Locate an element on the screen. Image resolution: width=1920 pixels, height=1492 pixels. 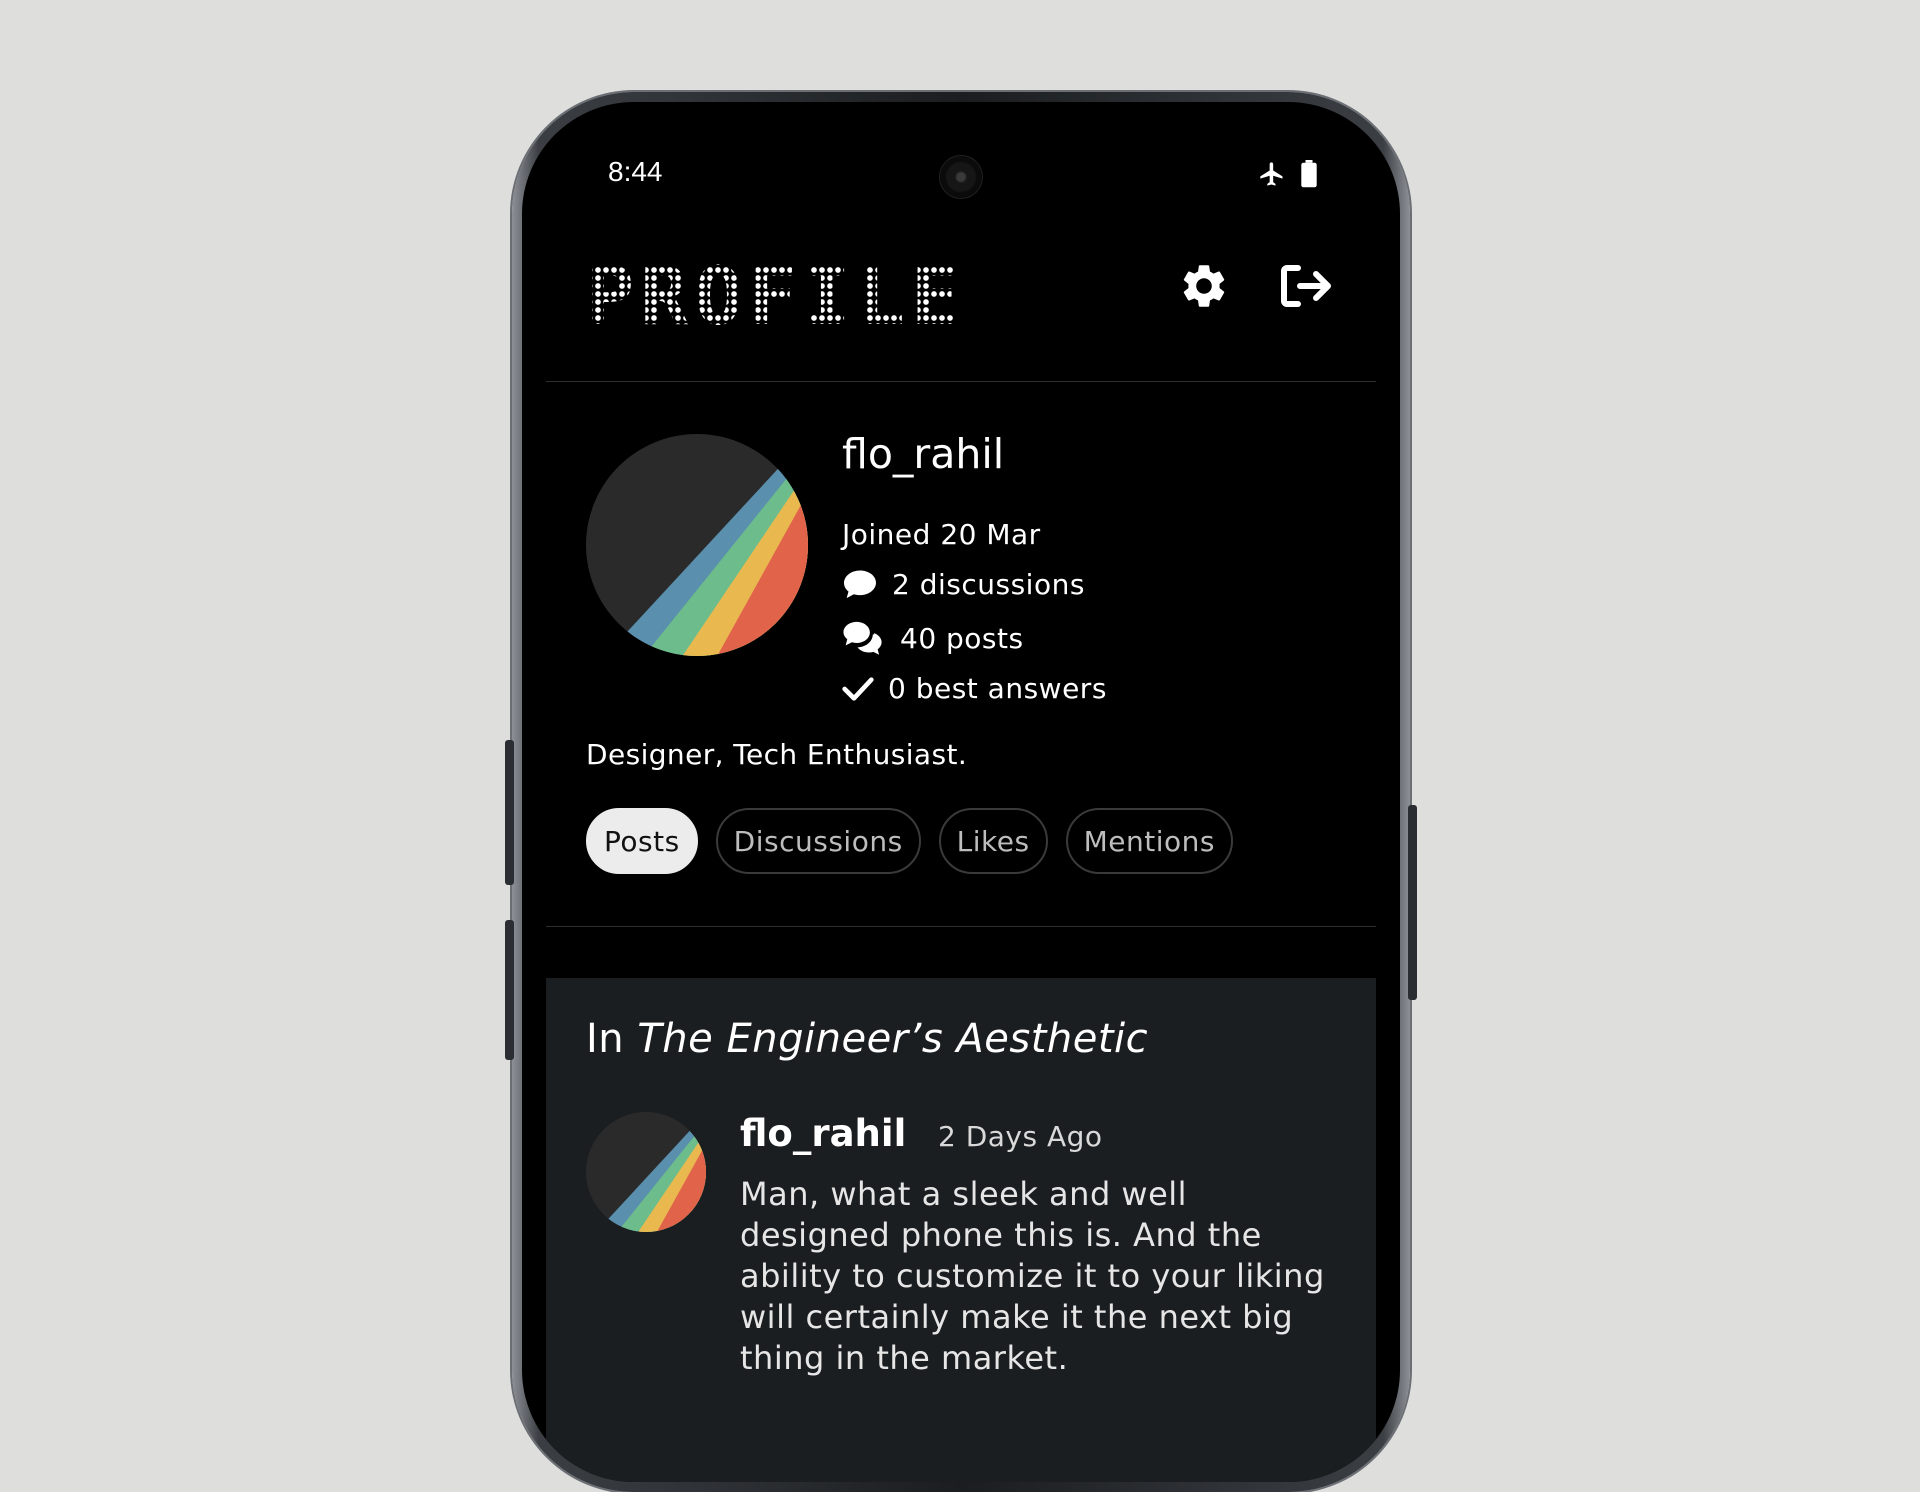
joined-date: Joined 20 Mar is located at coordinates (941, 534).